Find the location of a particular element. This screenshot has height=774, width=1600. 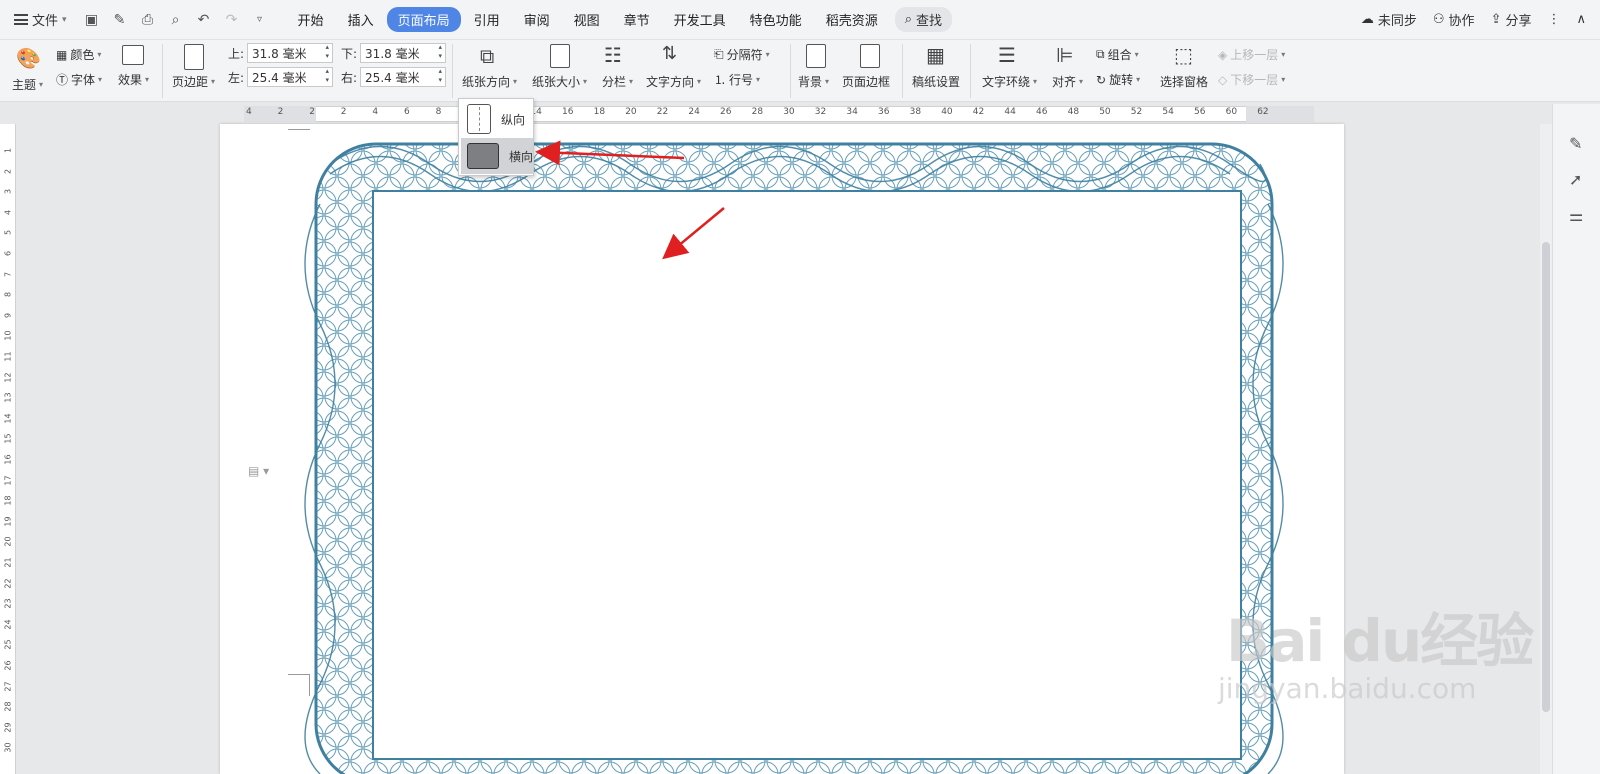

columns-button: 分栏 ▾ is located at coordinates (617, 81).